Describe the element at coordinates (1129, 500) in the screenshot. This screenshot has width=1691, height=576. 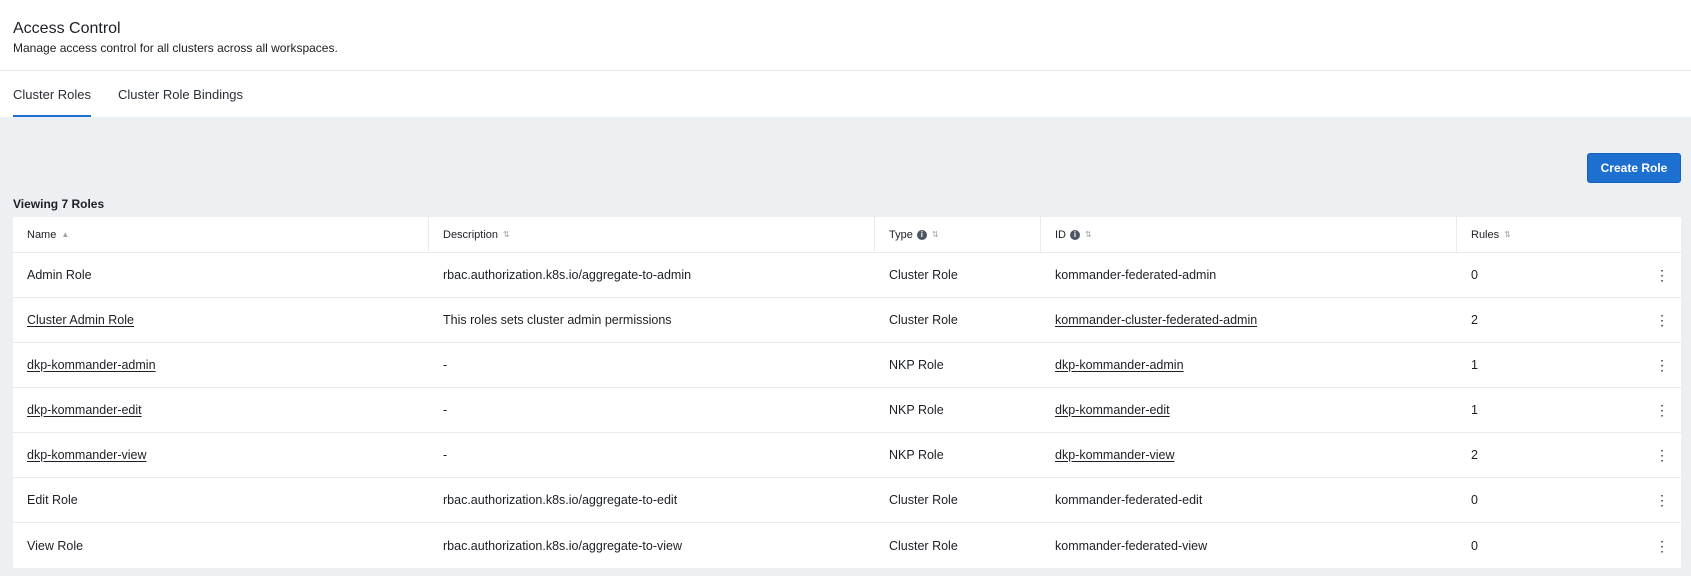
I see `role-id: kommander-federated-edit` at that location.